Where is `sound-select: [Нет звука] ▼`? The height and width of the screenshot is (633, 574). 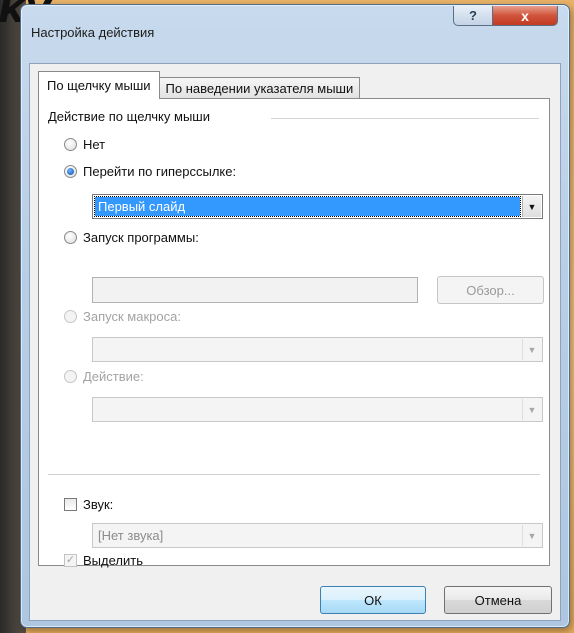
sound-select: [Нет звука] ▼ is located at coordinates (317, 535).